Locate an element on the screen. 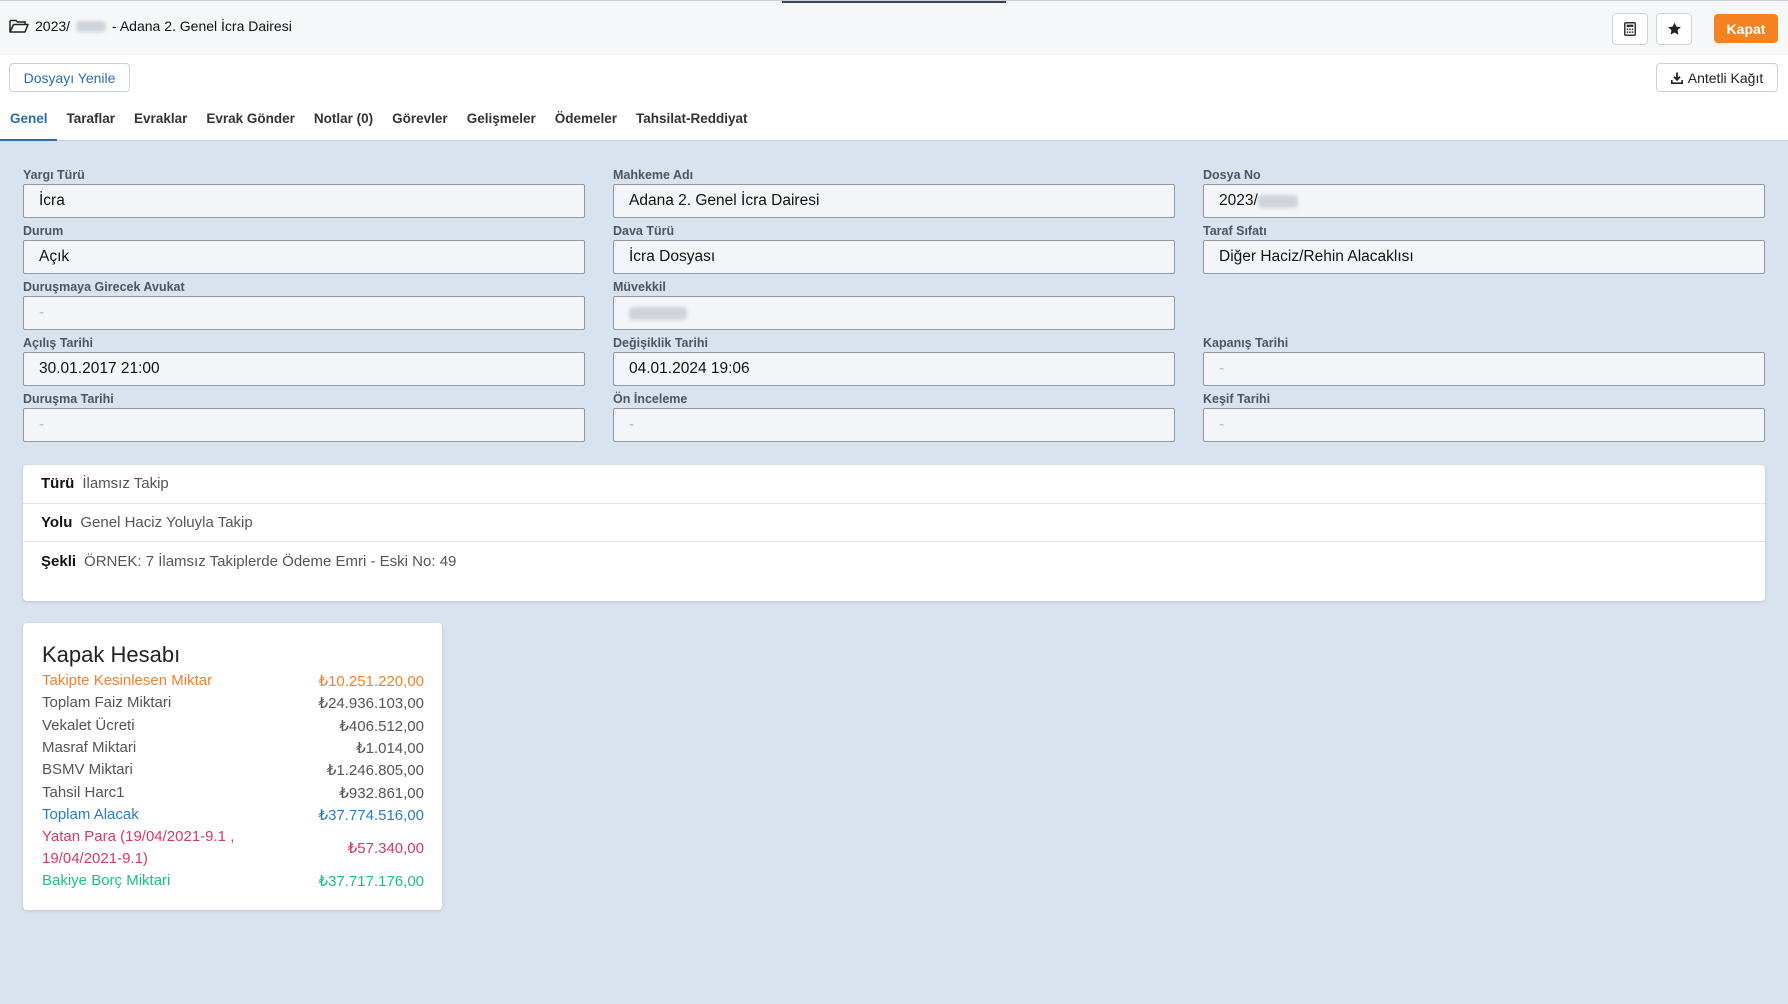 This screenshot has width=1788, height=1004. cover-title: Kapak Hesabı is located at coordinates (111, 654).